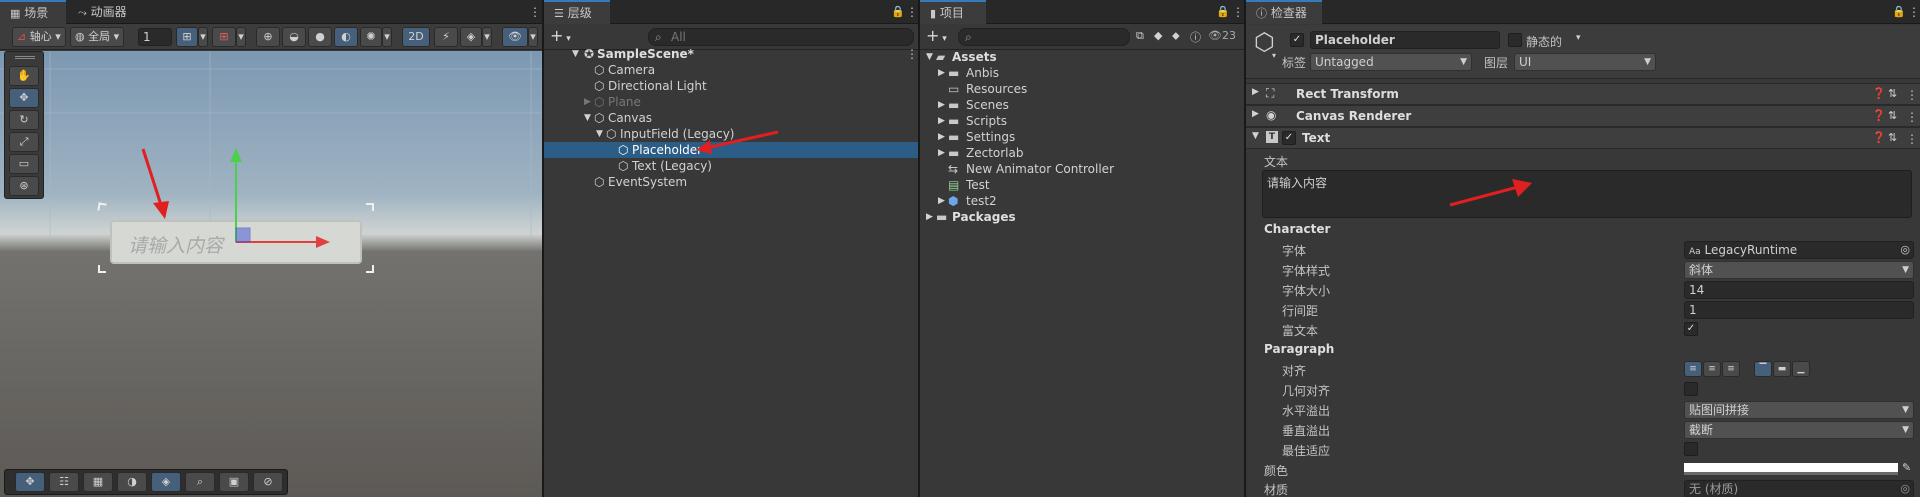 The image size is (1920, 497). What do you see at coordinates (187, 37) in the screenshot?
I see `grid-snapping-button: ⊞` at bounding box center [187, 37].